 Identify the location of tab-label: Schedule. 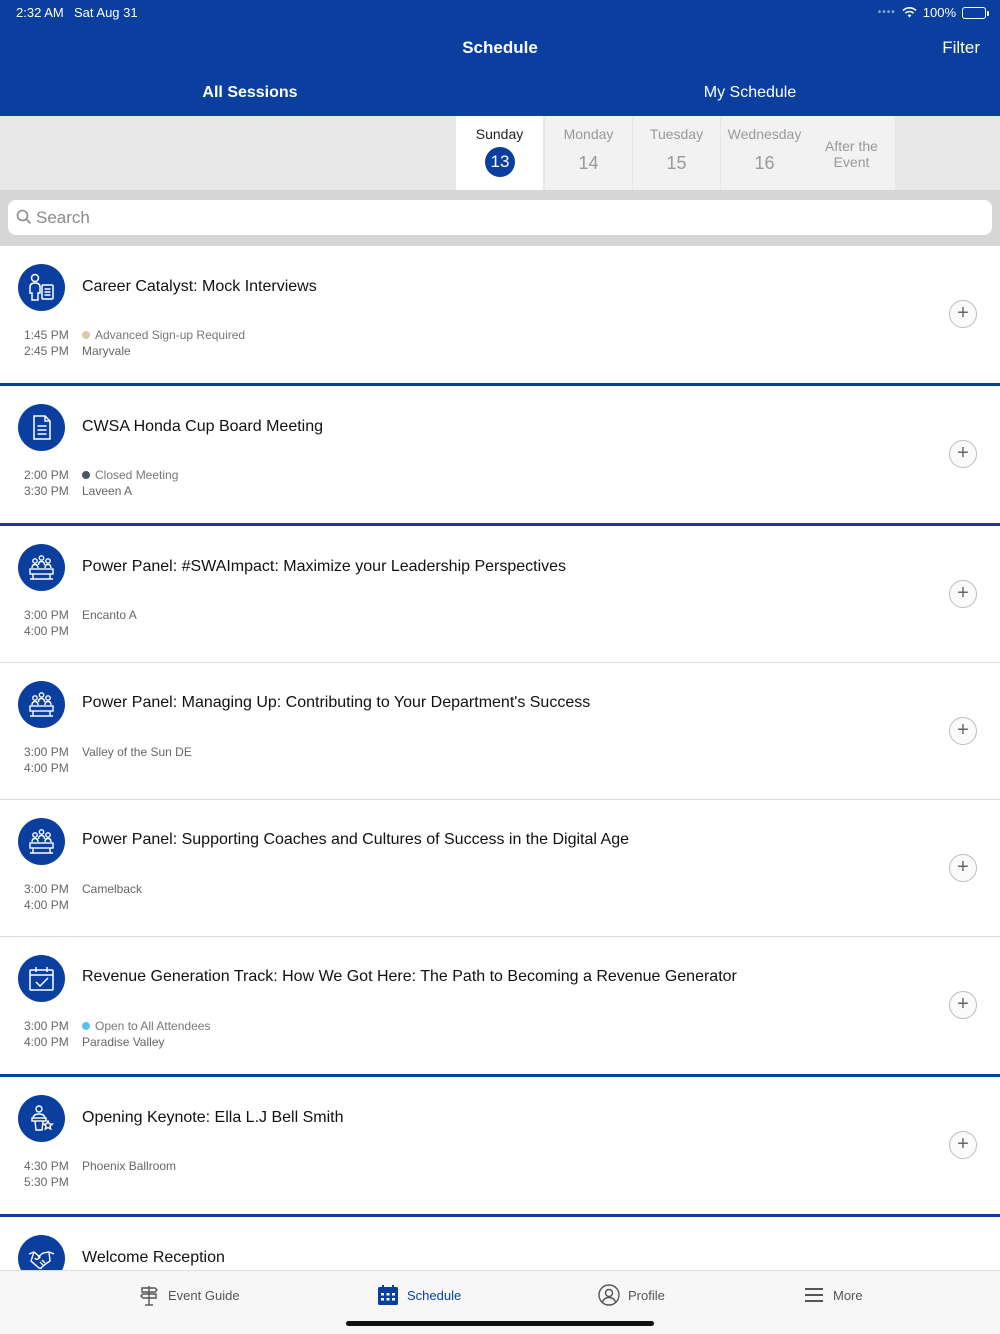
(434, 1295).